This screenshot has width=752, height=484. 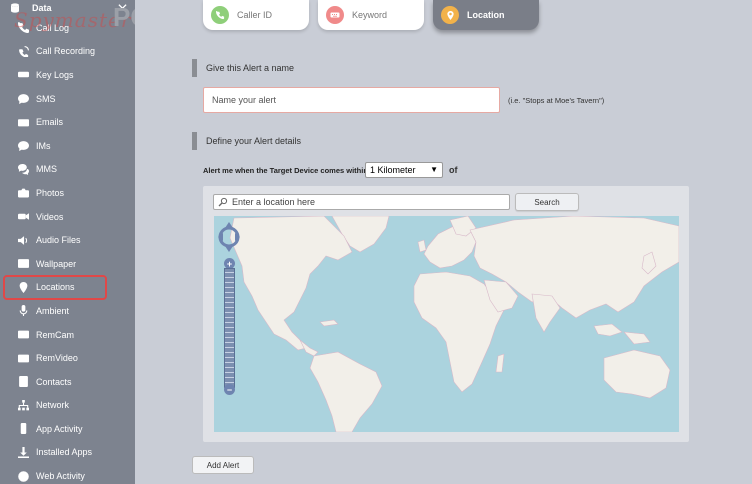 I want to click on sidebar-item-label: Call Log, so click(x=53, y=27).